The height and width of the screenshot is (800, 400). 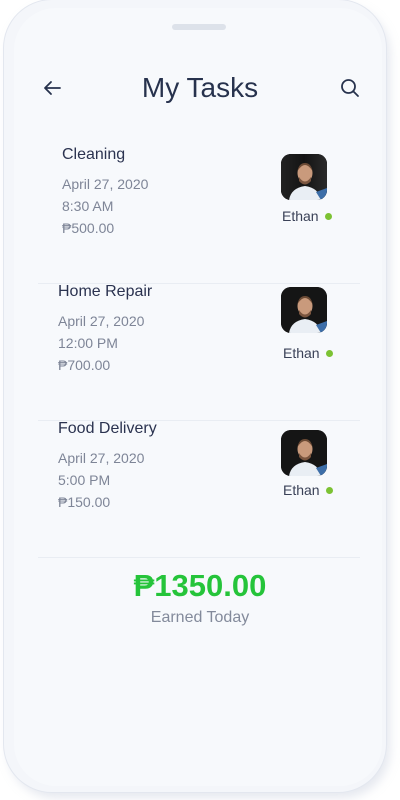 What do you see at coordinates (200, 617) in the screenshot?
I see `earned-label: Earned Today` at bounding box center [200, 617].